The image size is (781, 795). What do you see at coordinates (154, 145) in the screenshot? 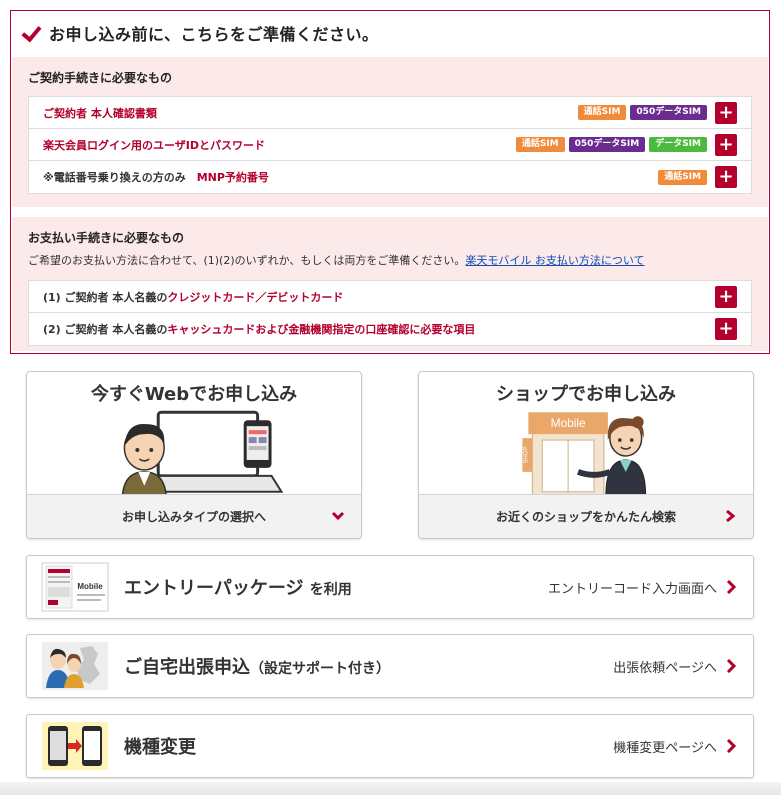
I see `requirement-label: 楽天会員ログイン用のユーザIDとパスワード` at bounding box center [154, 145].